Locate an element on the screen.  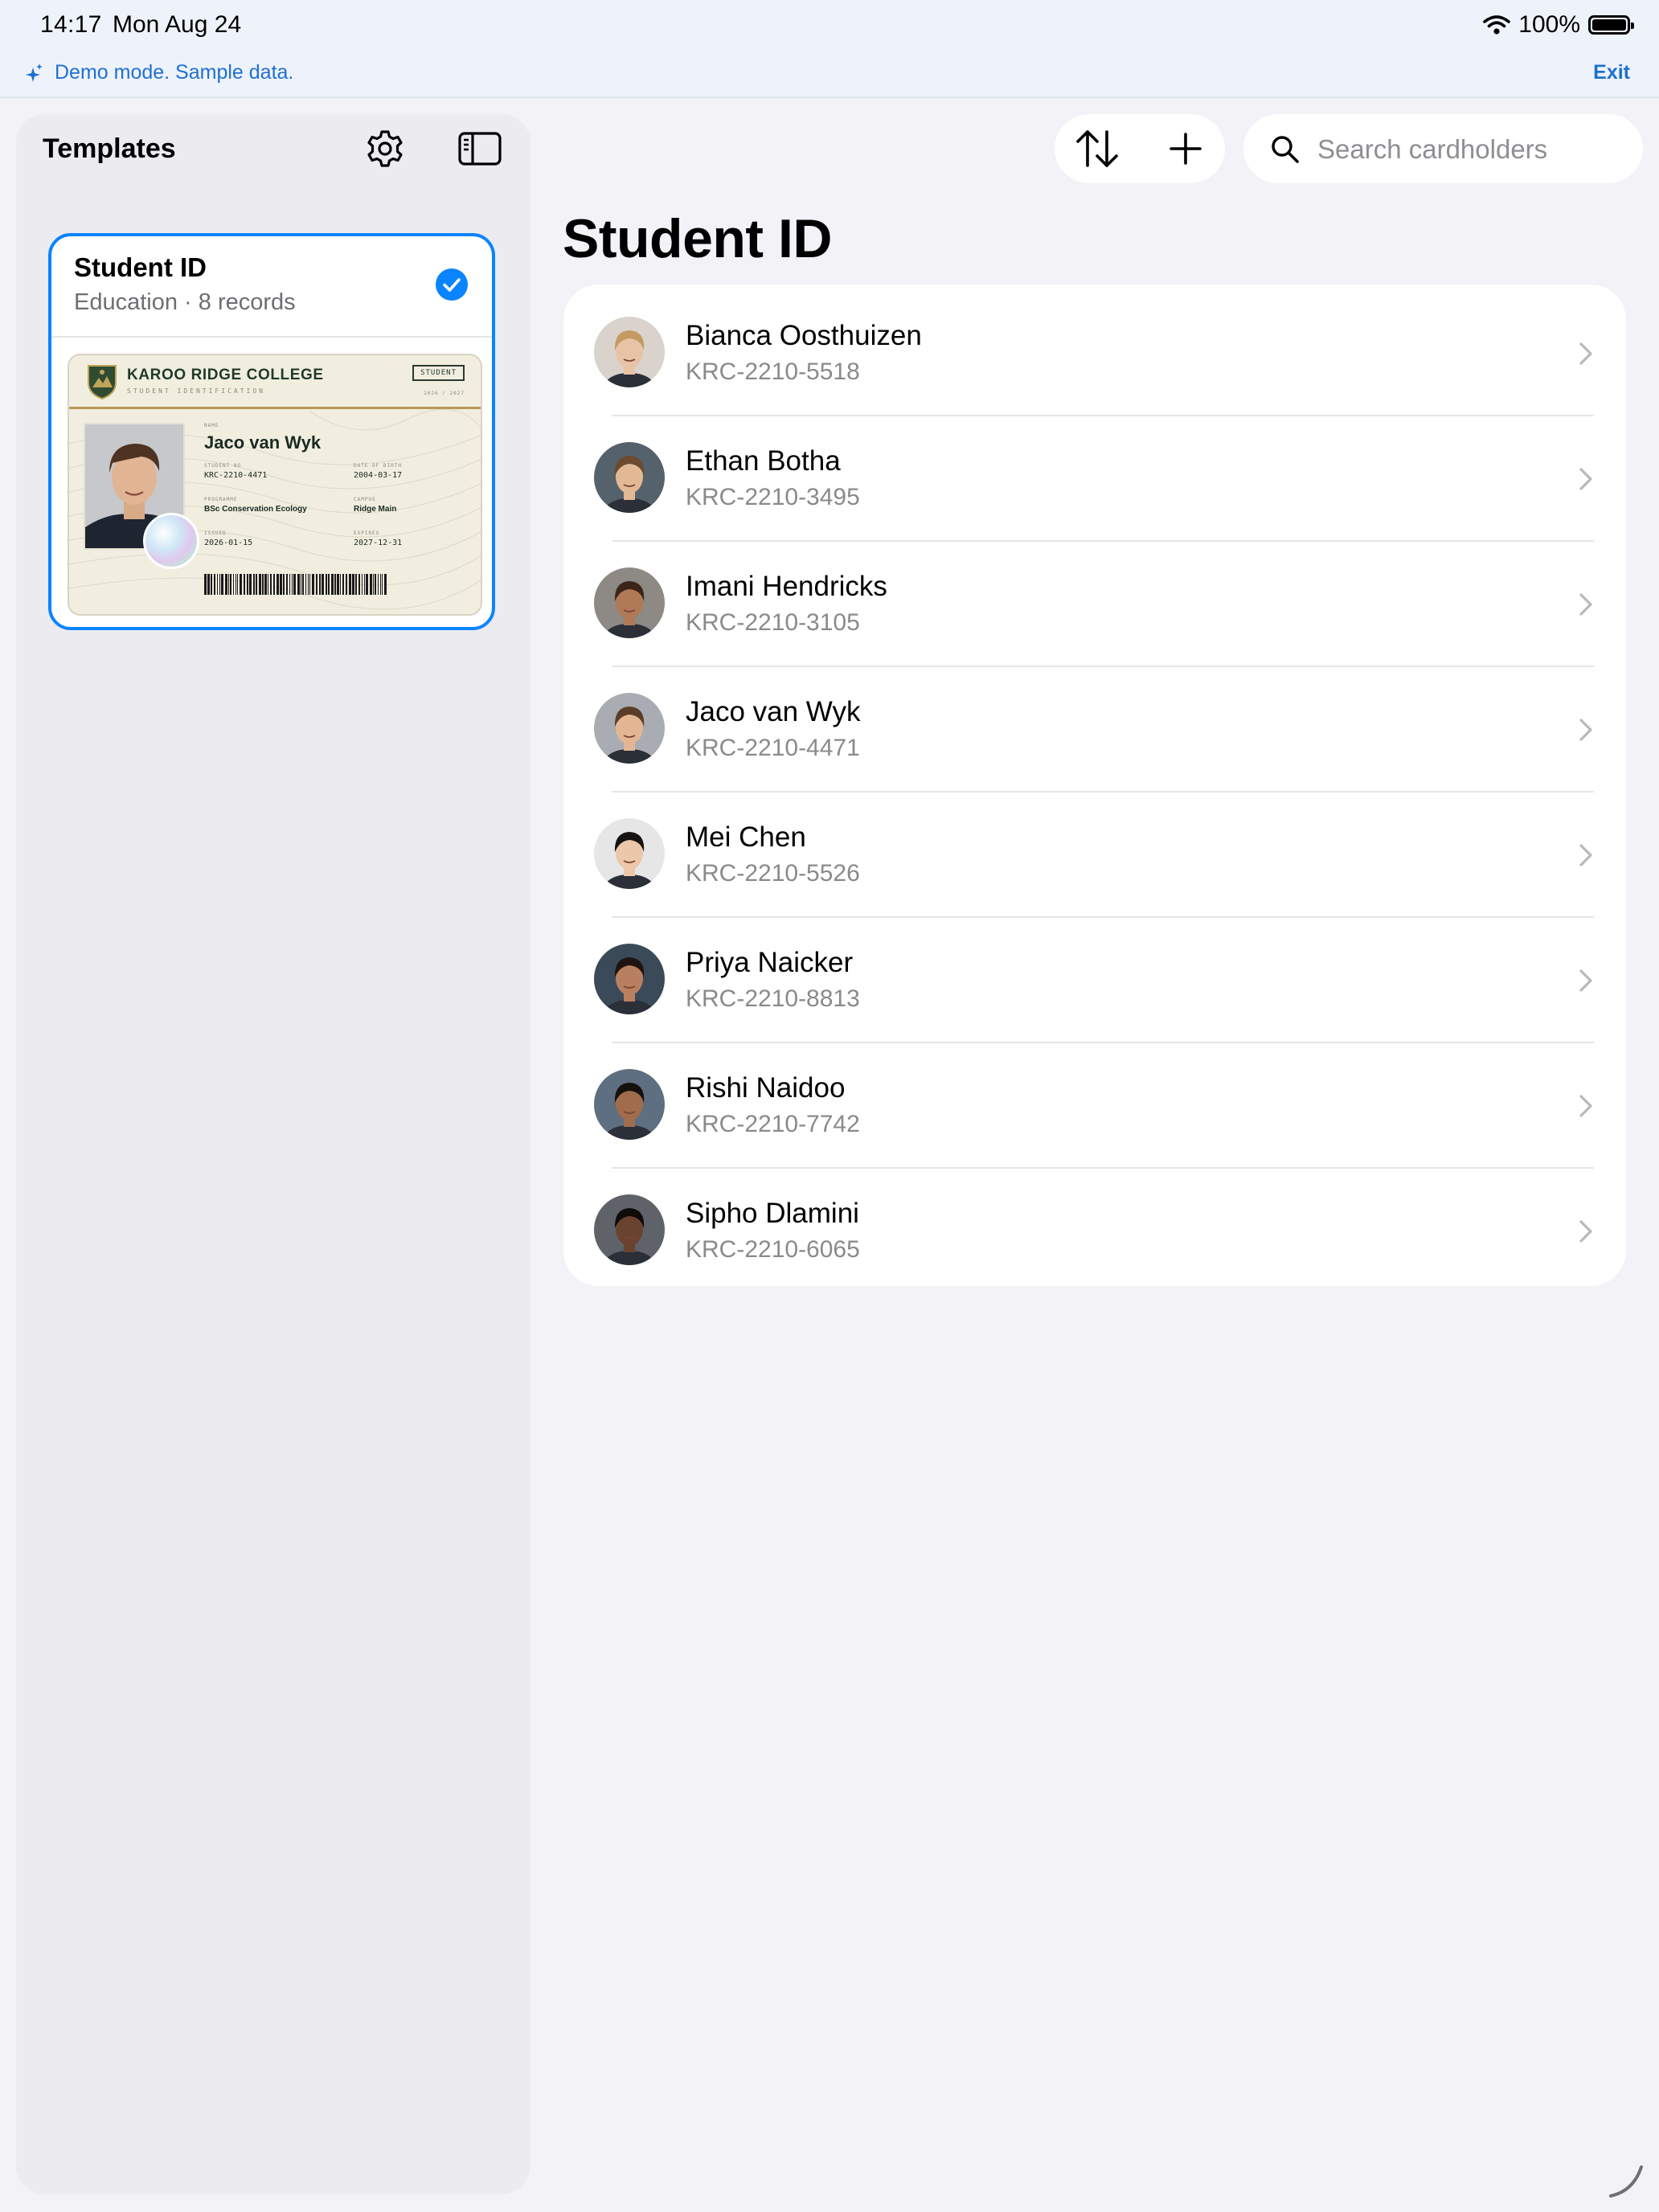
status-indicators: 100% is located at coordinates (1558, 25).